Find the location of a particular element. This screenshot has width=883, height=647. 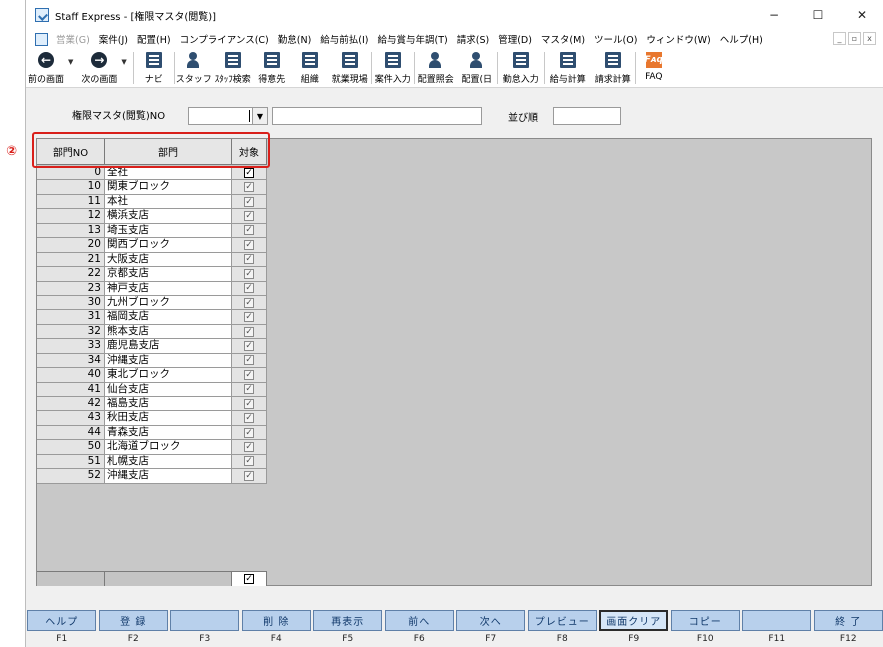

table-row: 31 福岡支店 ✓ is located at coordinates (152, 317).